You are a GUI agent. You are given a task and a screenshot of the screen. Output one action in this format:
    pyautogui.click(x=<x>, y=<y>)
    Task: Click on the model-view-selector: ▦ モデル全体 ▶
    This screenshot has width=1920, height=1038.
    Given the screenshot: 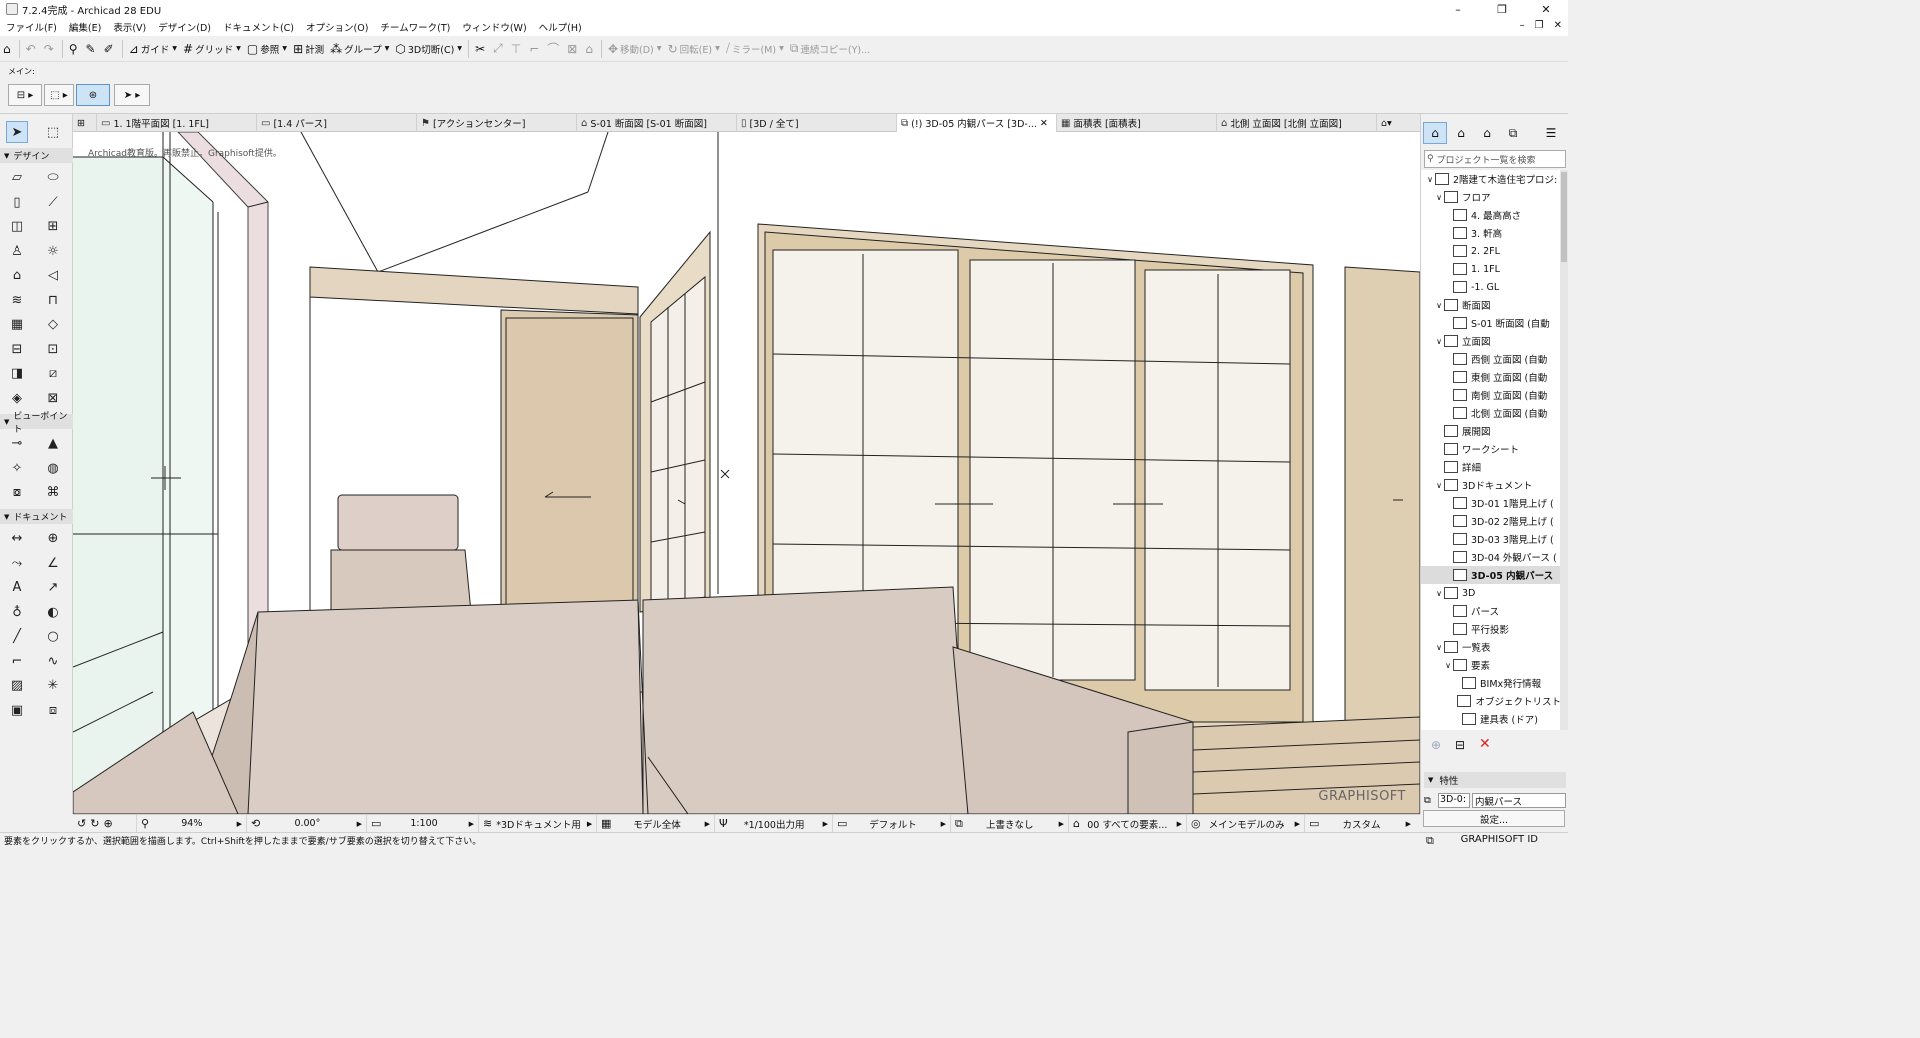 What is the action you would take?
    pyautogui.click(x=656, y=823)
    